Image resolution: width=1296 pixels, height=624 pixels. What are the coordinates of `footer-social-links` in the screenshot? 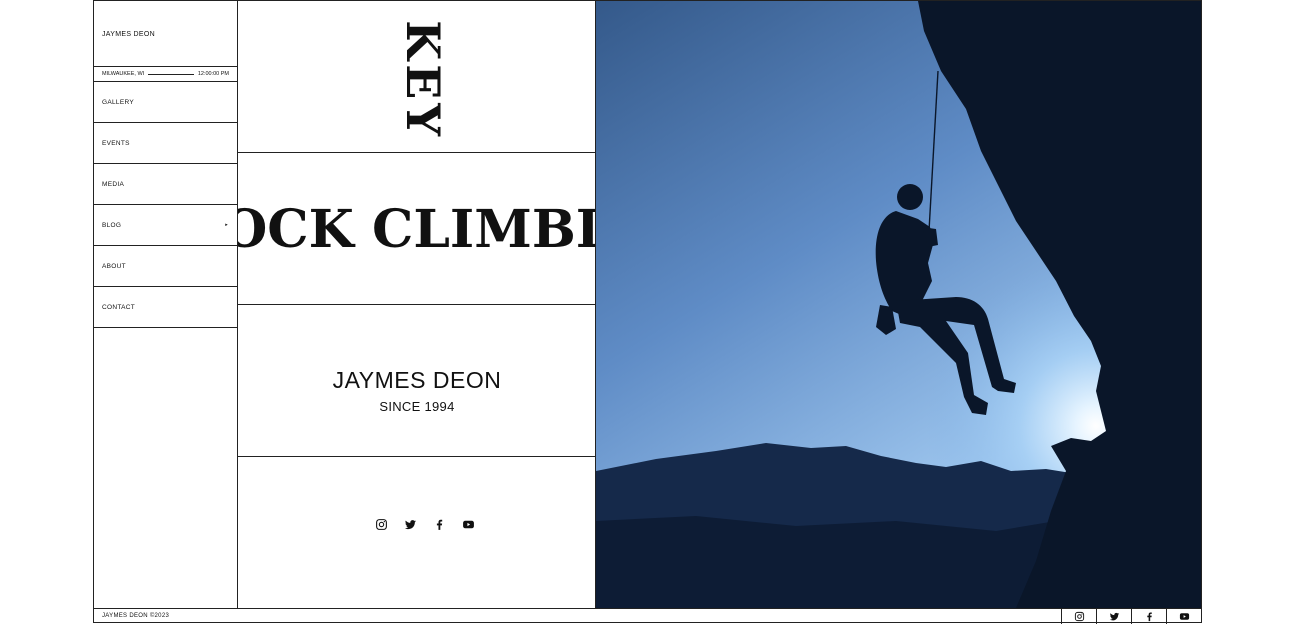 It's located at (1131, 616).